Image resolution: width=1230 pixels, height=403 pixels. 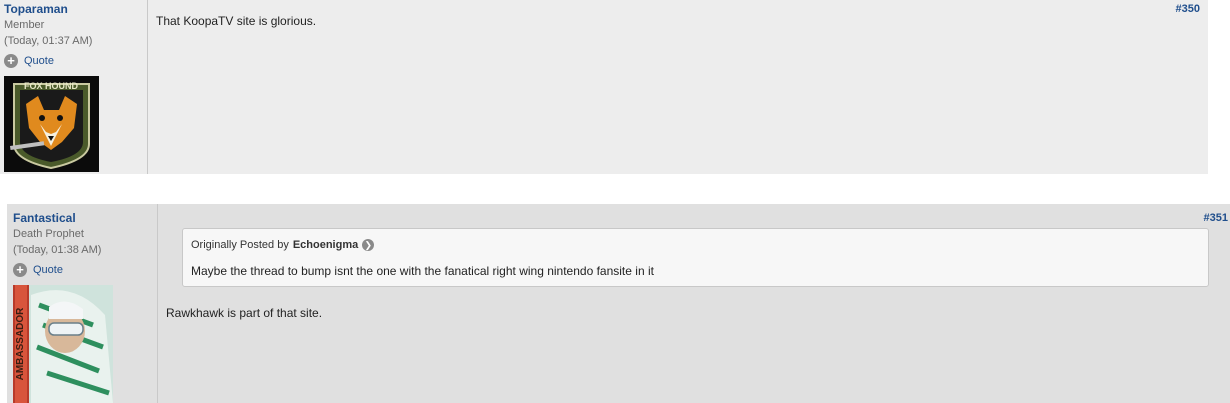 I want to click on view-post-icon: ❯, so click(x=368, y=245).